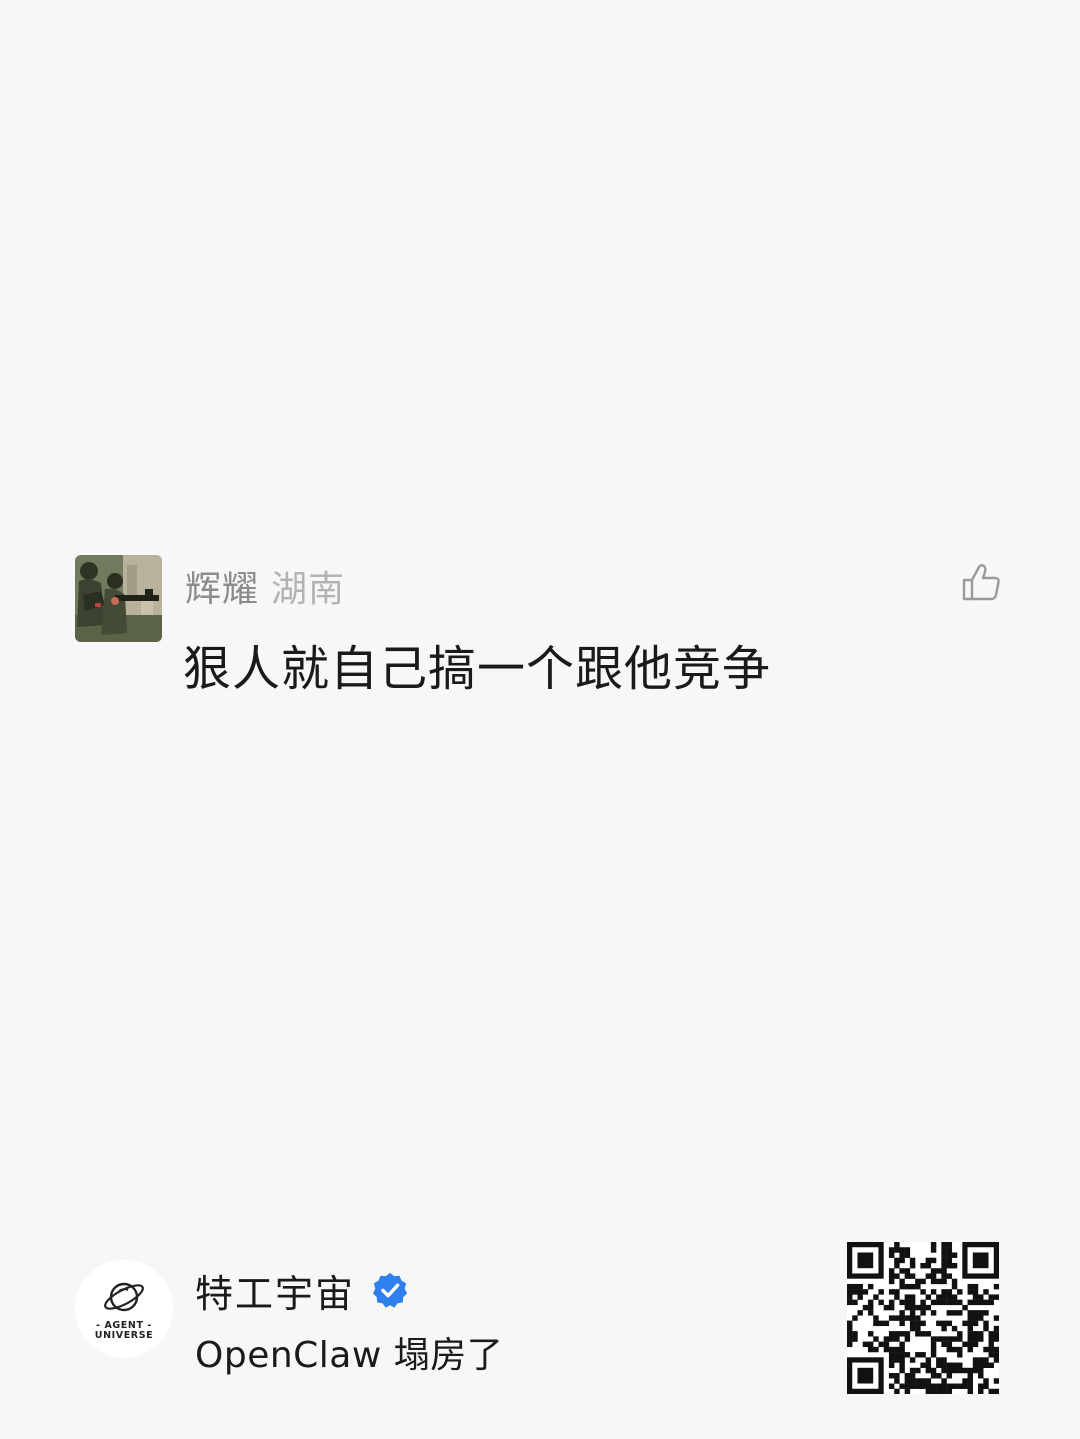 This screenshot has height=1439, width=1080. What do you see at coordinates (390, 1290) in the screenshot?
I see `verified-check-icon` at bounding box center [390, 1290].